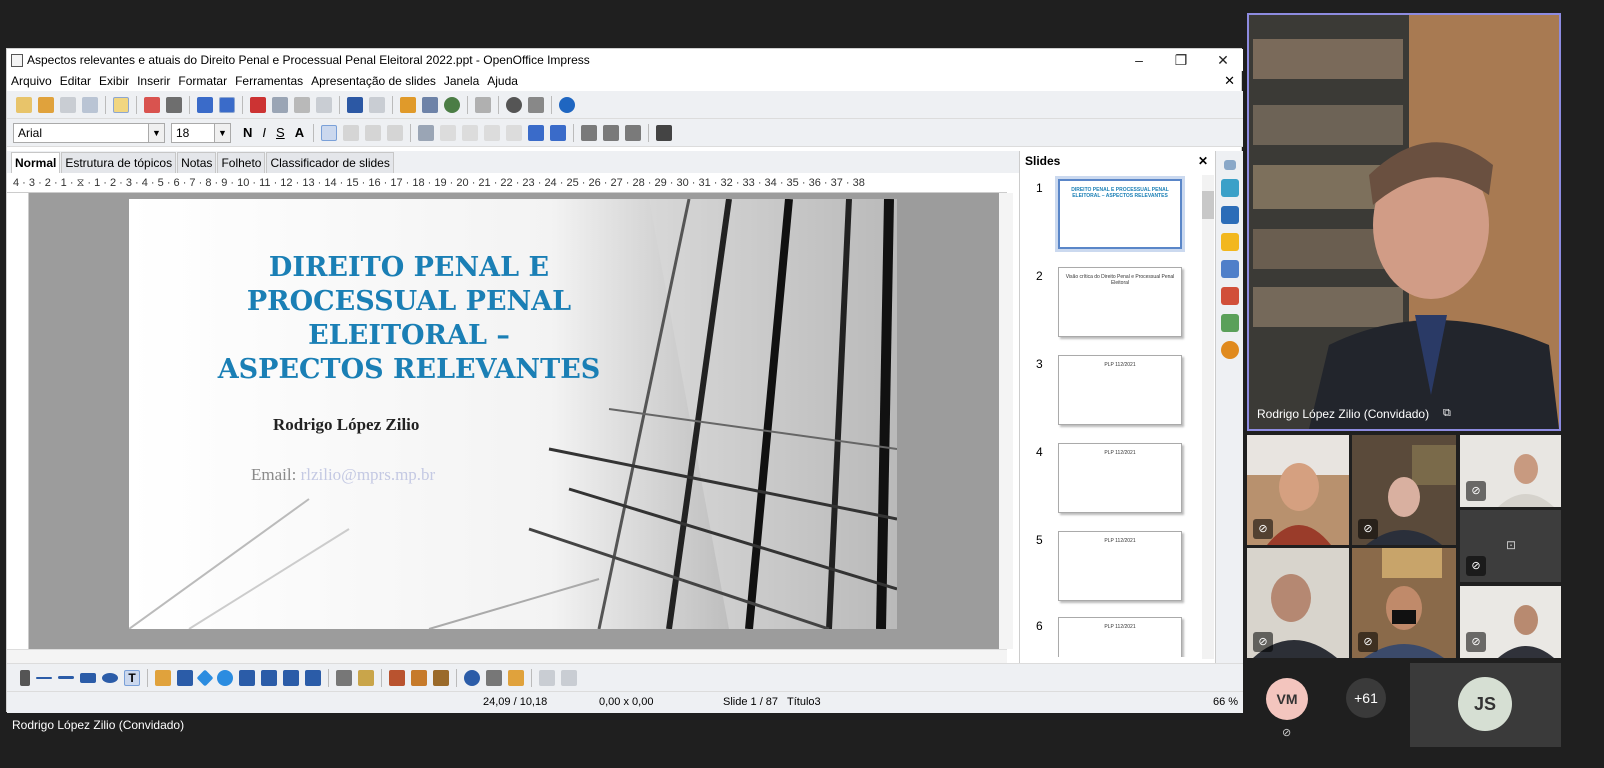  Describe the element at coordinates (241, 162) in the screenshot. I see `tab-handout: Folheto` at that location.